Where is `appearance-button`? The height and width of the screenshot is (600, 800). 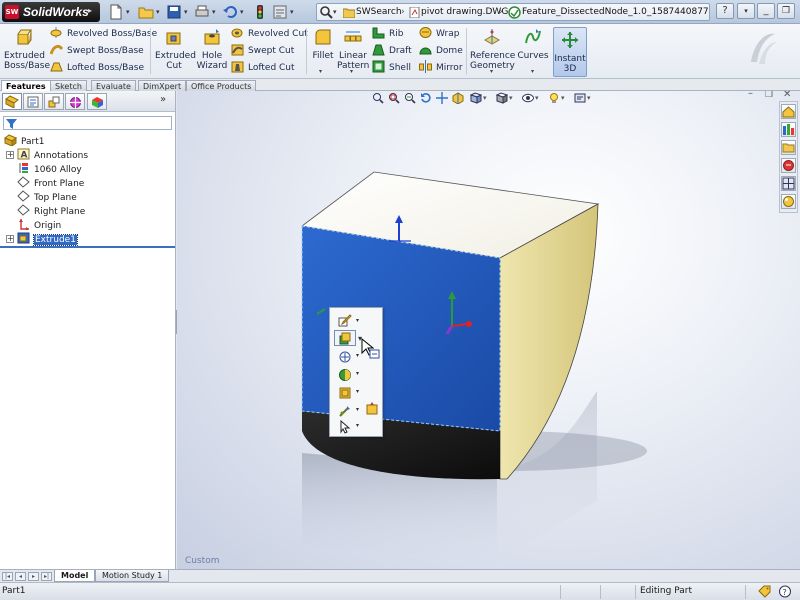
appearance-button is located at coordinates (345, 374).